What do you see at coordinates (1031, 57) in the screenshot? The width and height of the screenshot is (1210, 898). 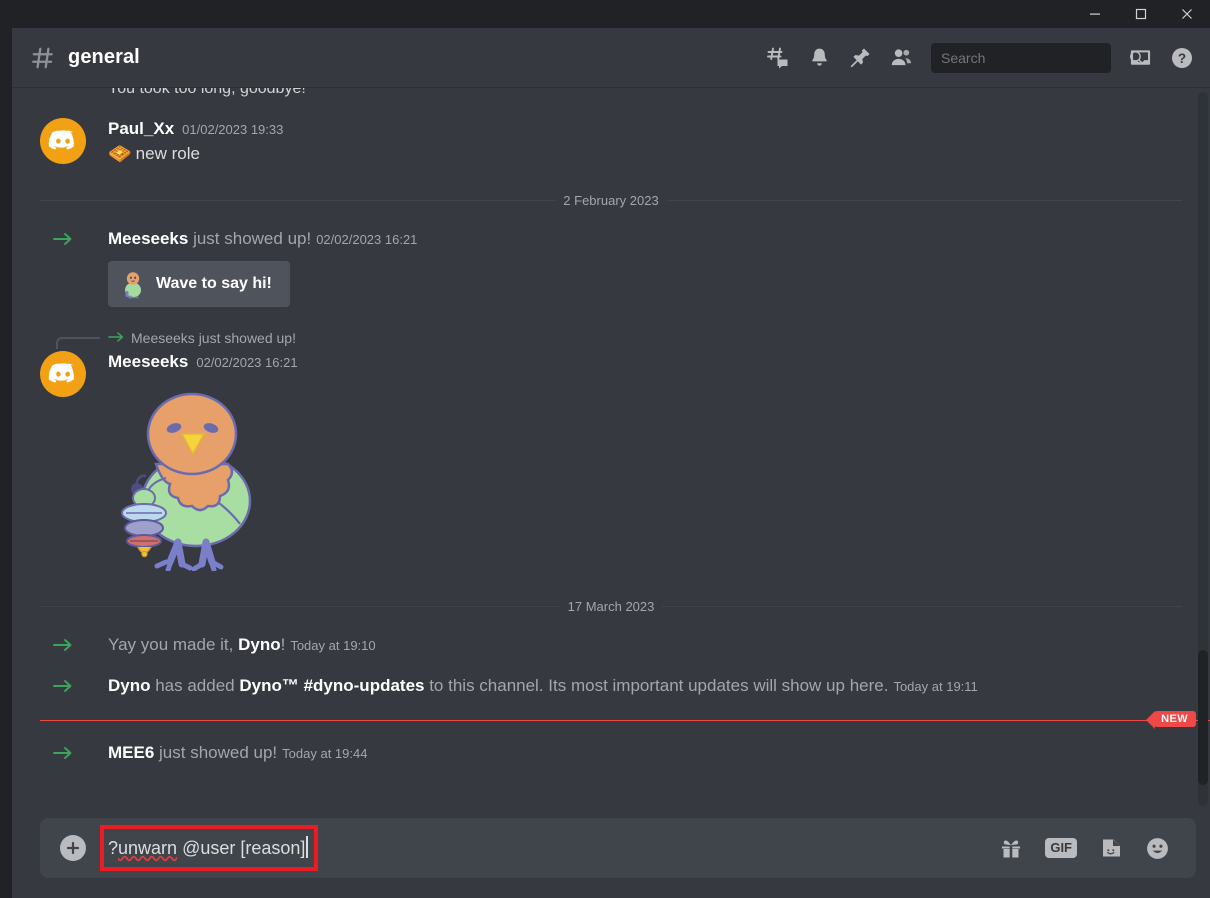 I see `search-input` at bounding box center [1031, 57].